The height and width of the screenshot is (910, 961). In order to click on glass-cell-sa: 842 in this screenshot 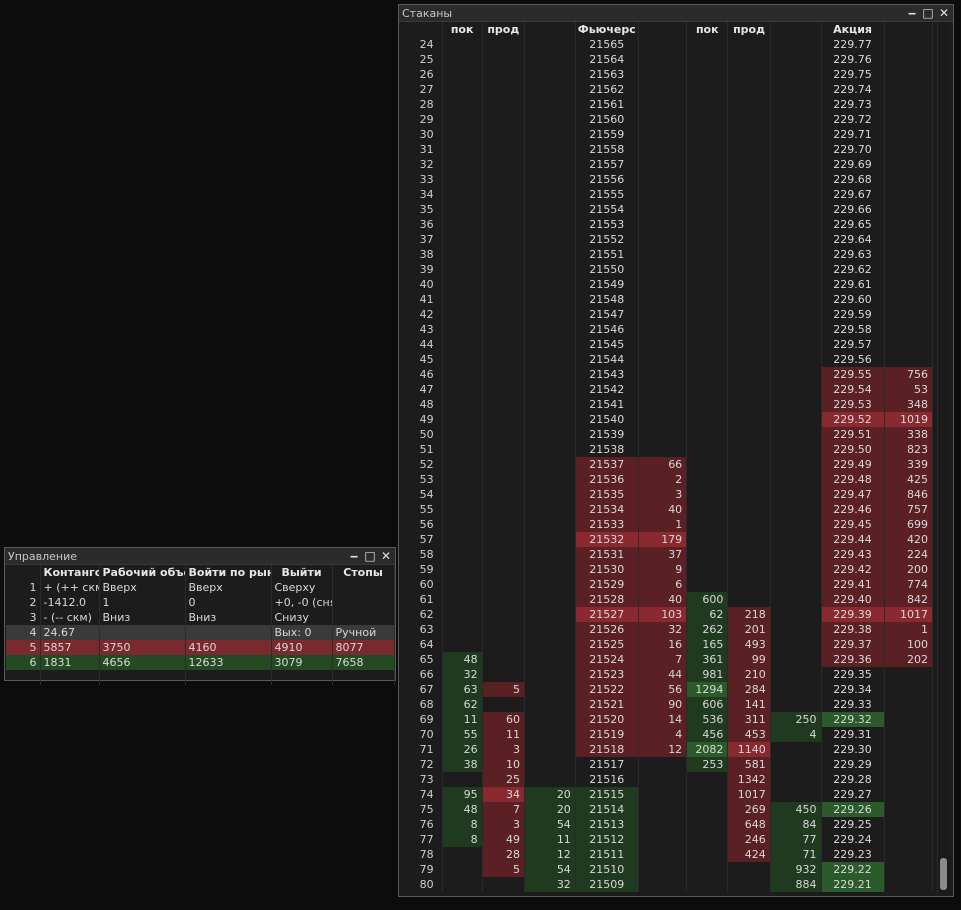, I will do `click(908, 599)`.